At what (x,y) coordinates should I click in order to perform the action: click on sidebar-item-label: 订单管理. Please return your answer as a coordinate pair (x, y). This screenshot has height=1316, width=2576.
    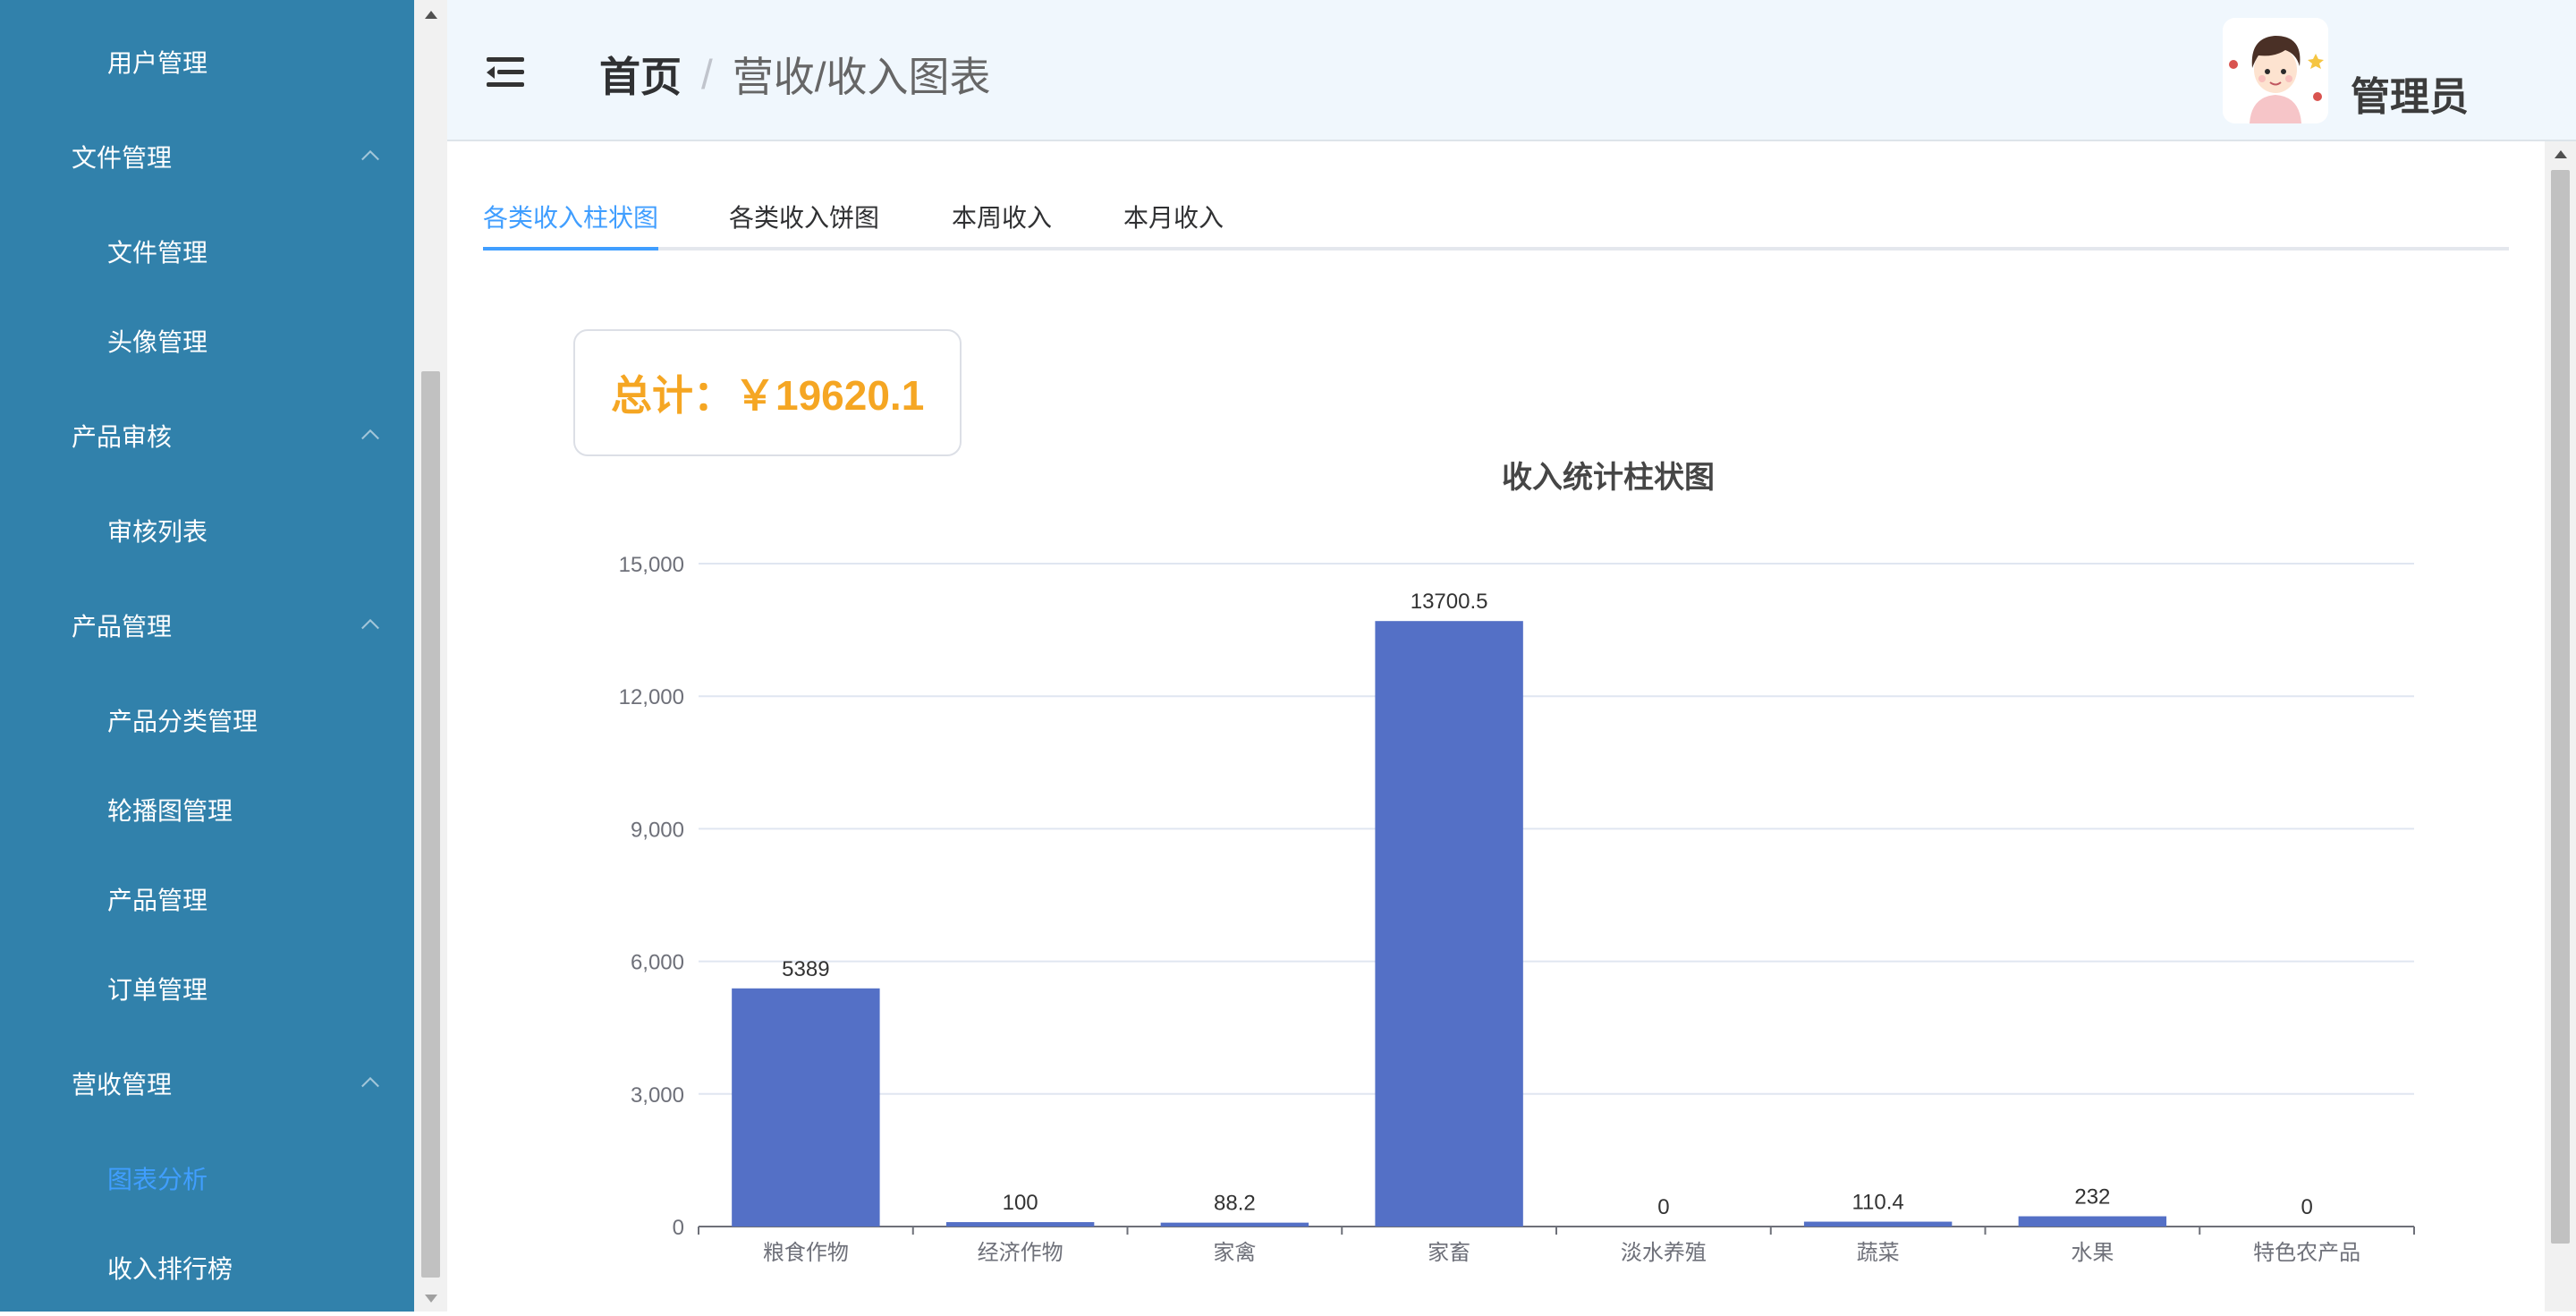
    Looking at the image, I should click on (157, 990).